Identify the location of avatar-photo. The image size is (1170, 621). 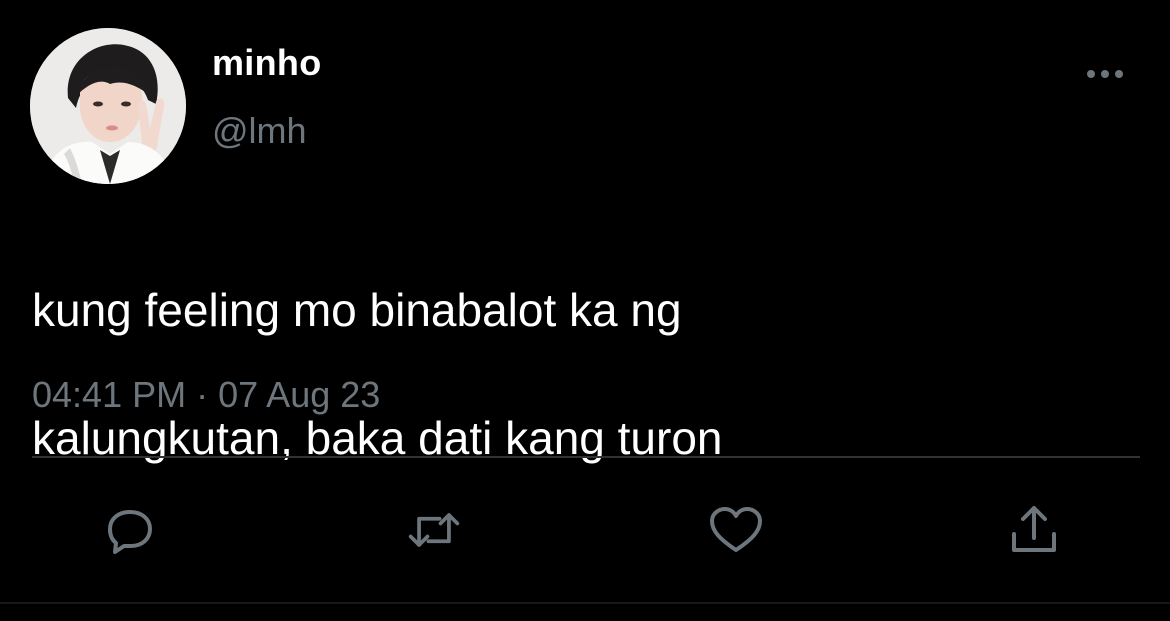
(108, 106).